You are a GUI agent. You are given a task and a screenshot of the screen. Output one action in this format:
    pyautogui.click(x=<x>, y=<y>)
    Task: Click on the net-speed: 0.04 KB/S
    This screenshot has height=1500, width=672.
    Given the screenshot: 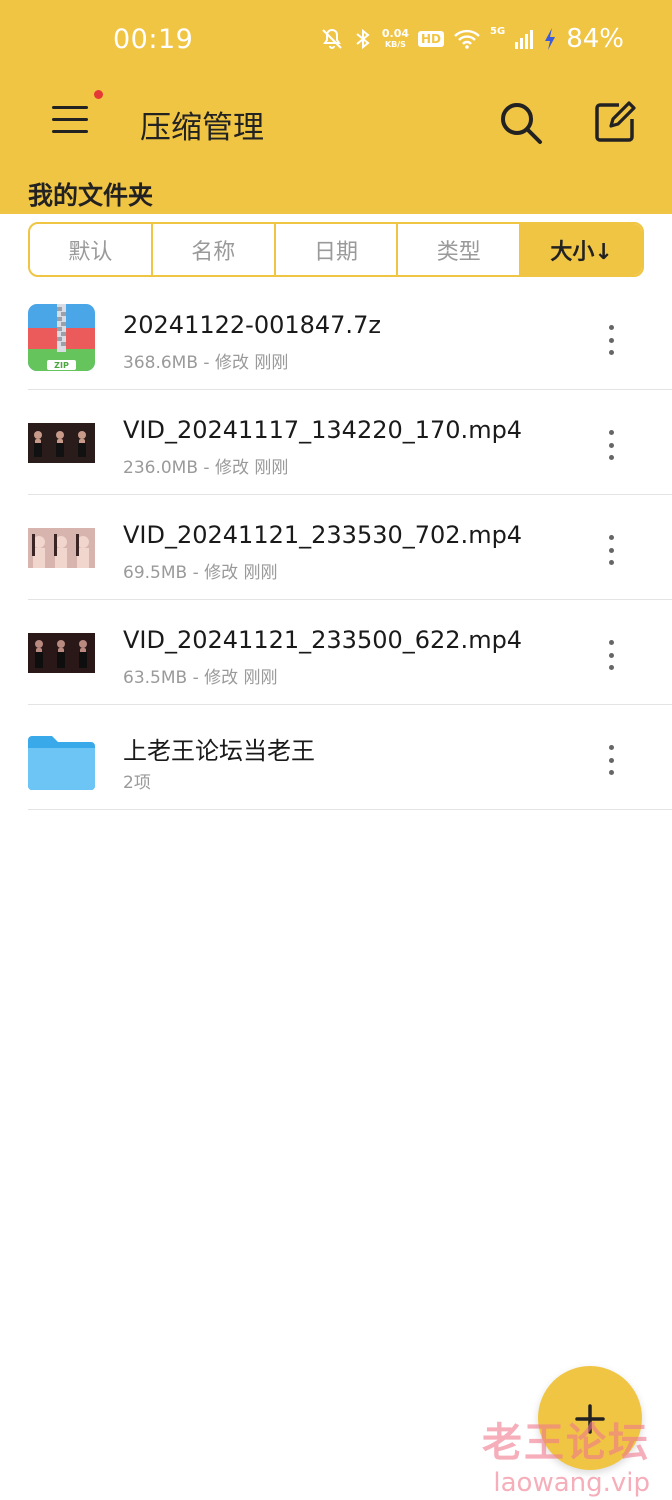 What is the action you would take?
    pyautogui.click(x=395, y=39)
    